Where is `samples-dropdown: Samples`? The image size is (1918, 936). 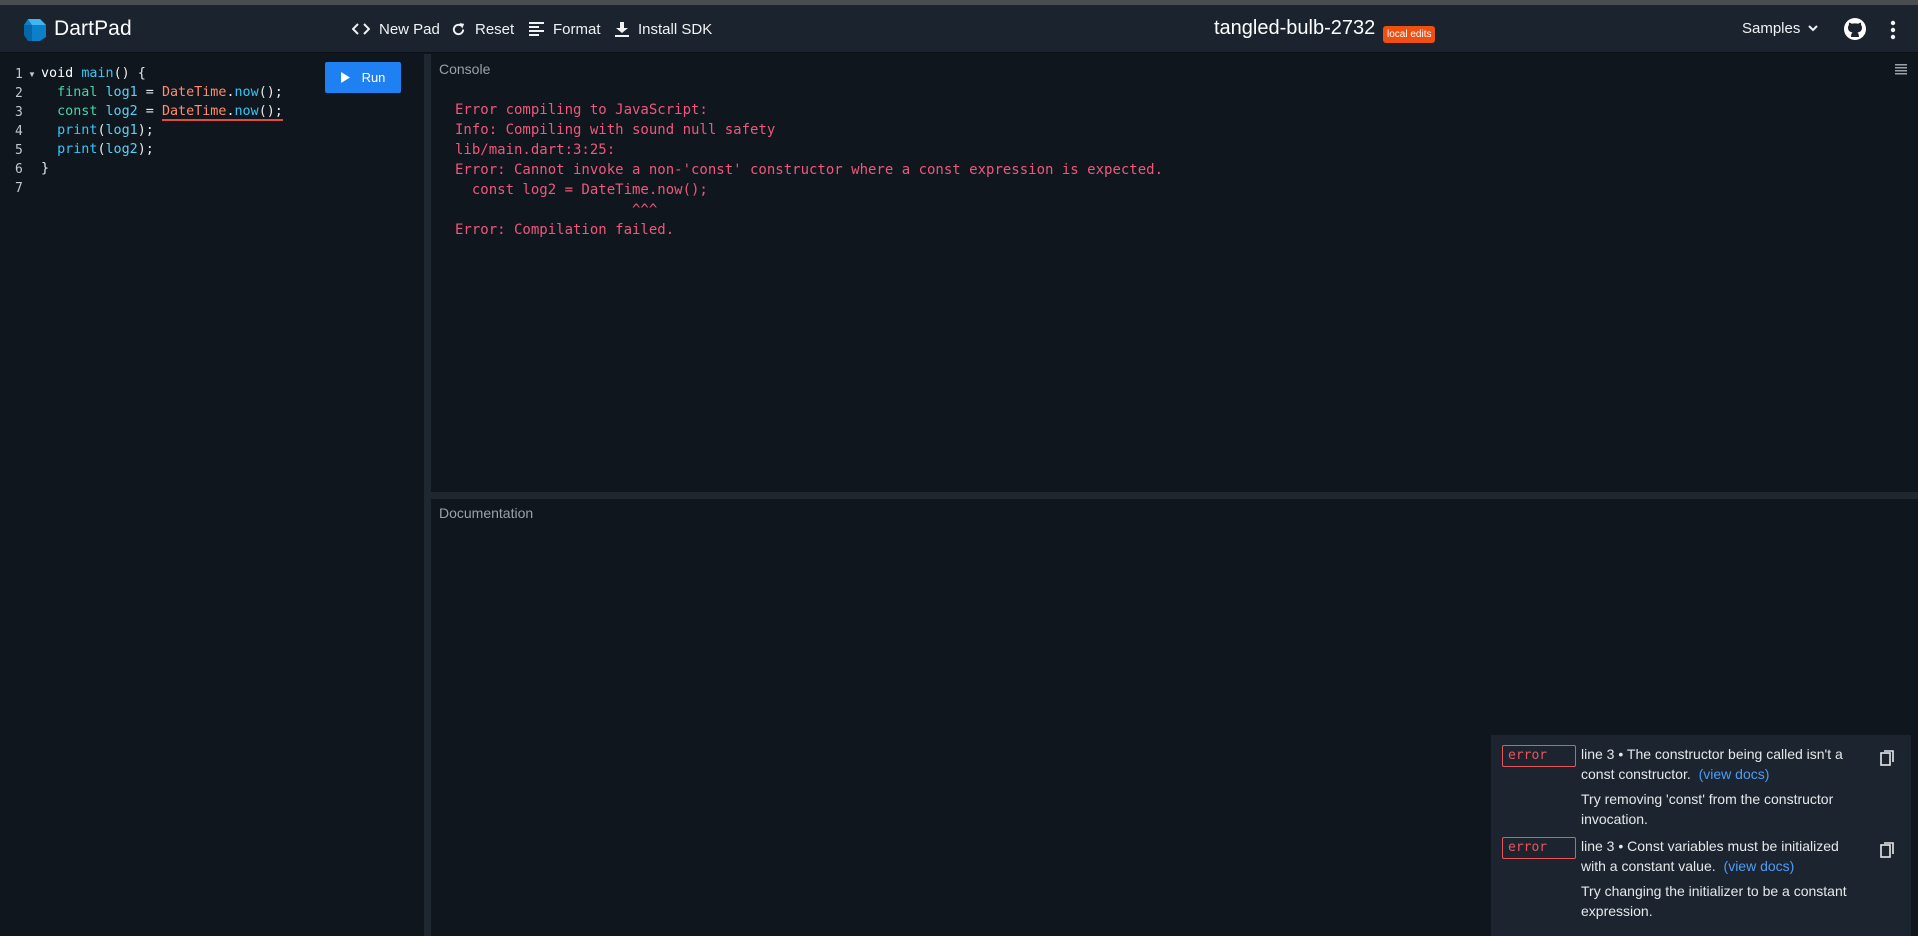 samples-dropdown: Samples is located at coordinates (1780, 28).